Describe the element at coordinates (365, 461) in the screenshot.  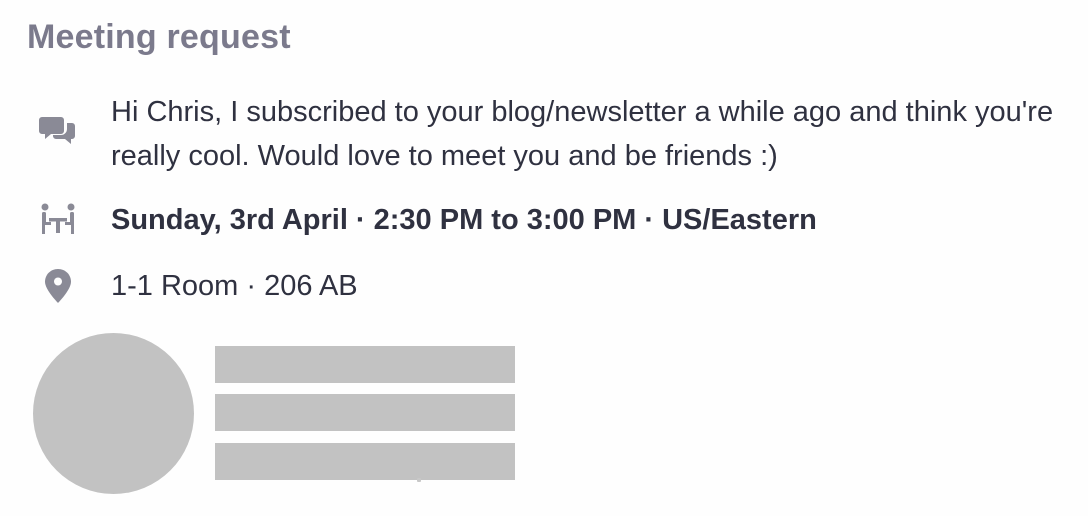
I see `company-placeholder-bar` at that location.